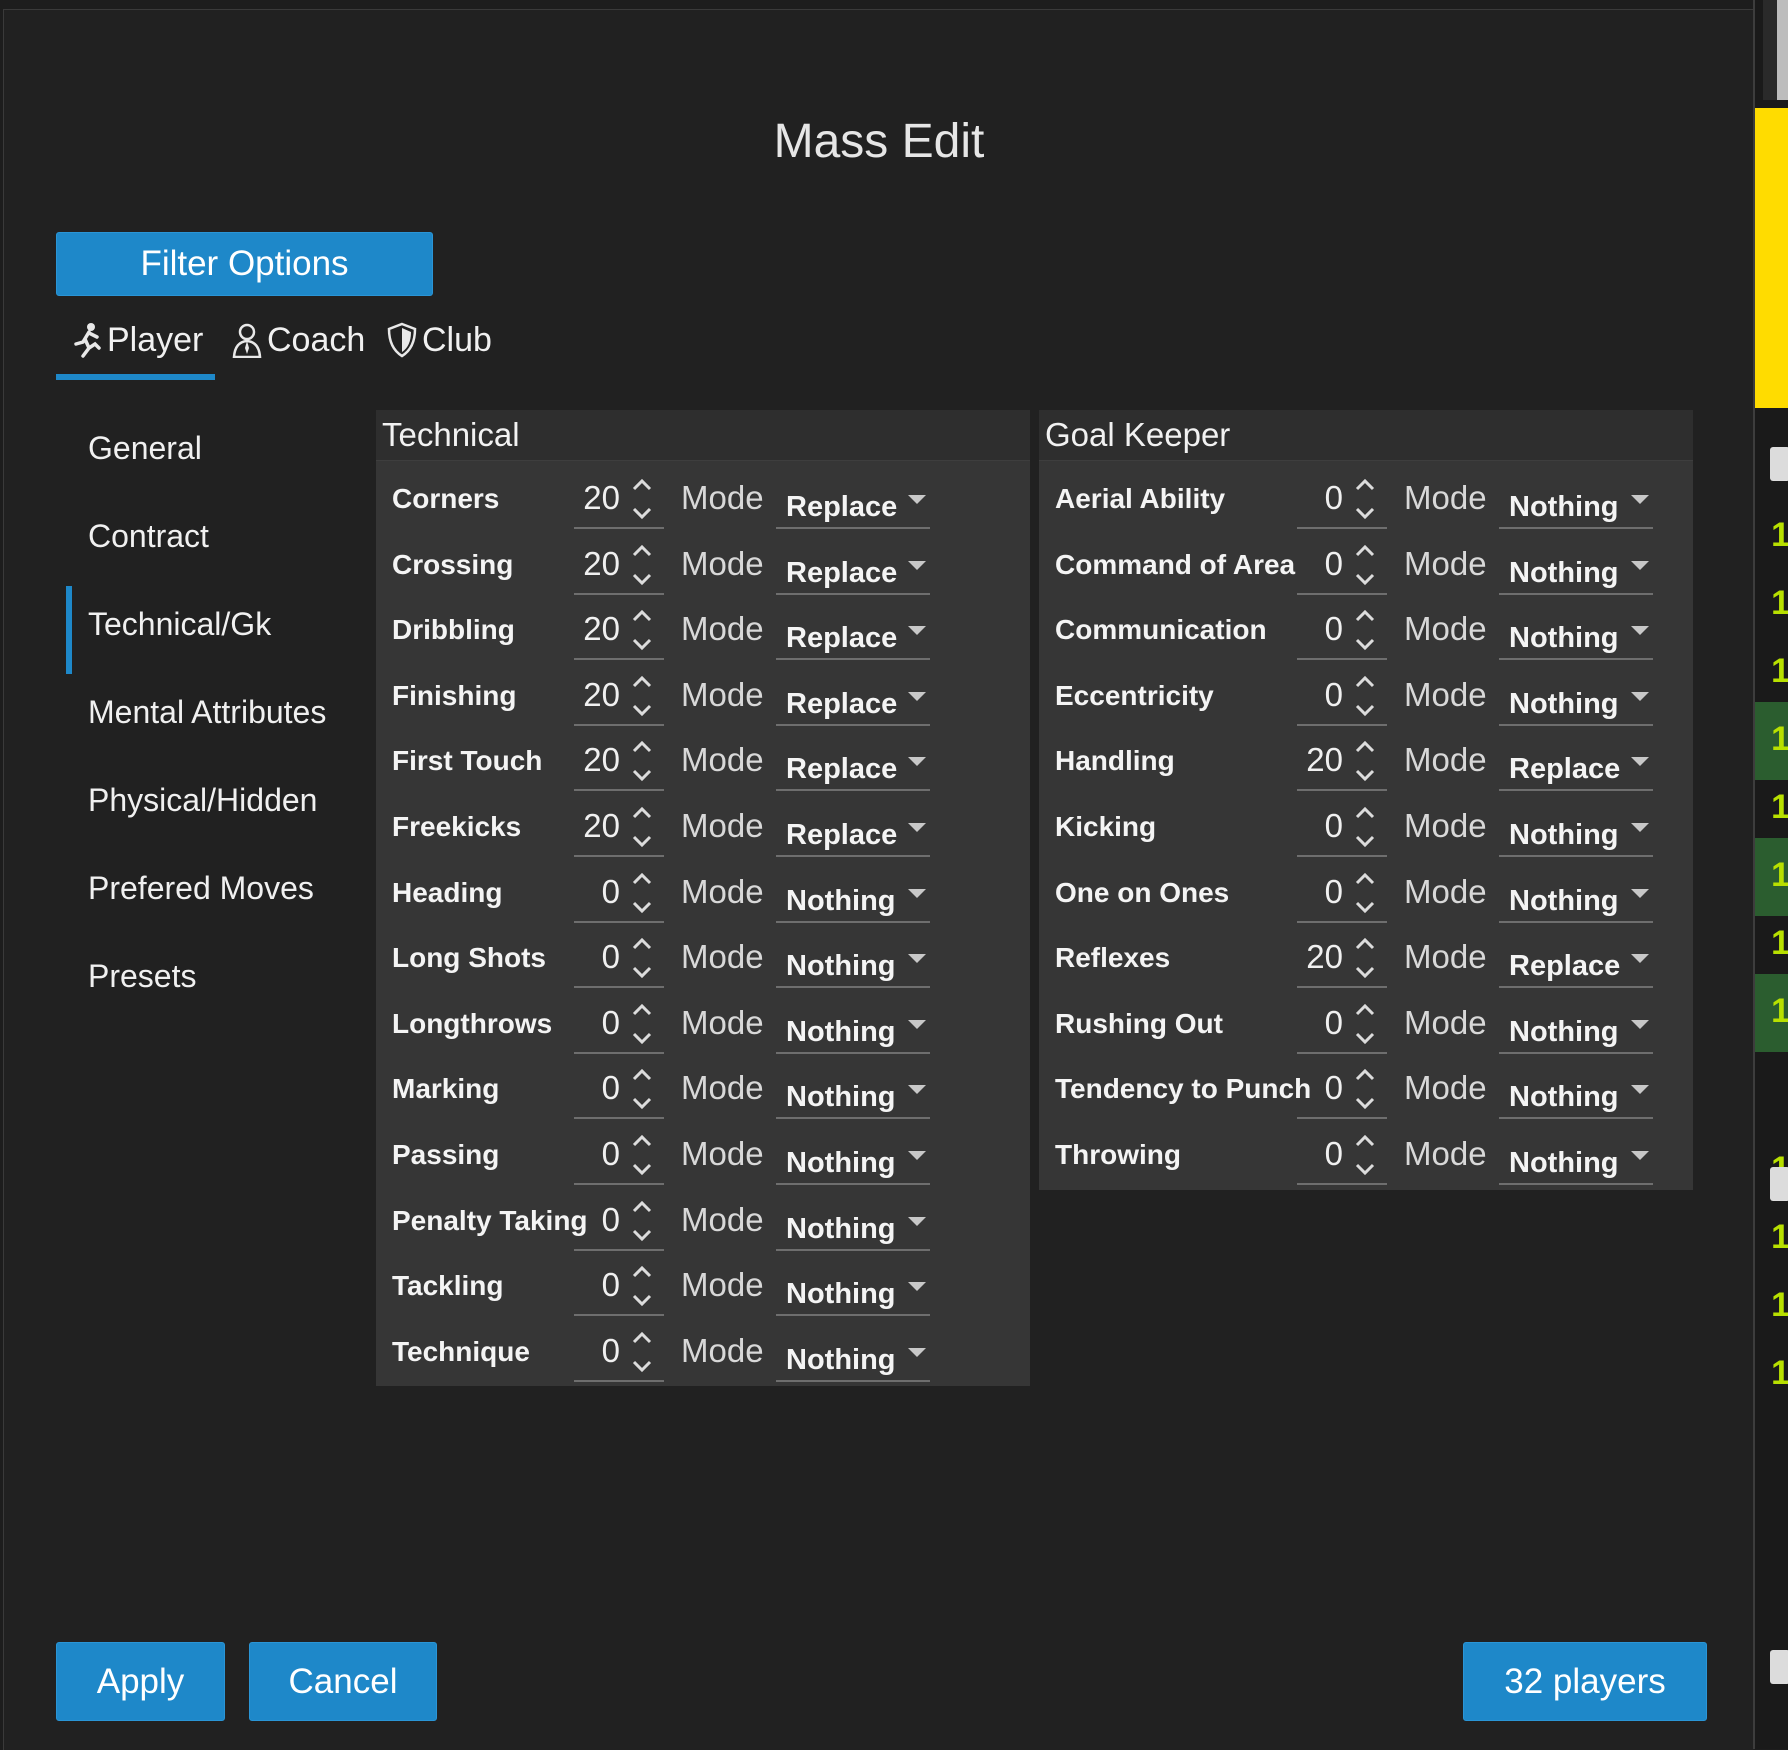  Describe the element at coordinates (211, 806) in the screenshot. I see `nav-item-physical-hidden: Physical/Hidden` at that location.